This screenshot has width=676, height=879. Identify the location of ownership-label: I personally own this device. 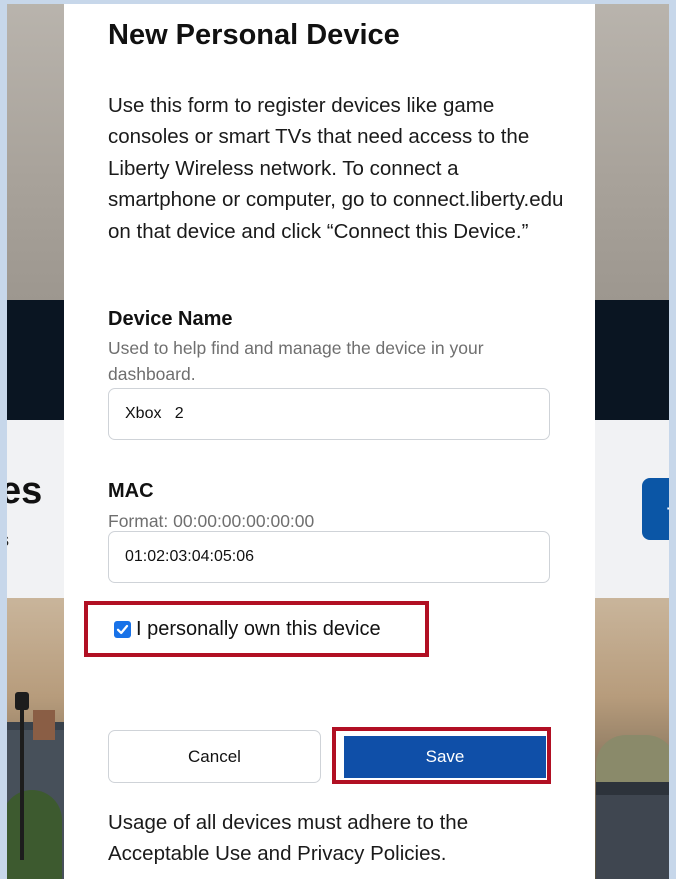
(258, 629).